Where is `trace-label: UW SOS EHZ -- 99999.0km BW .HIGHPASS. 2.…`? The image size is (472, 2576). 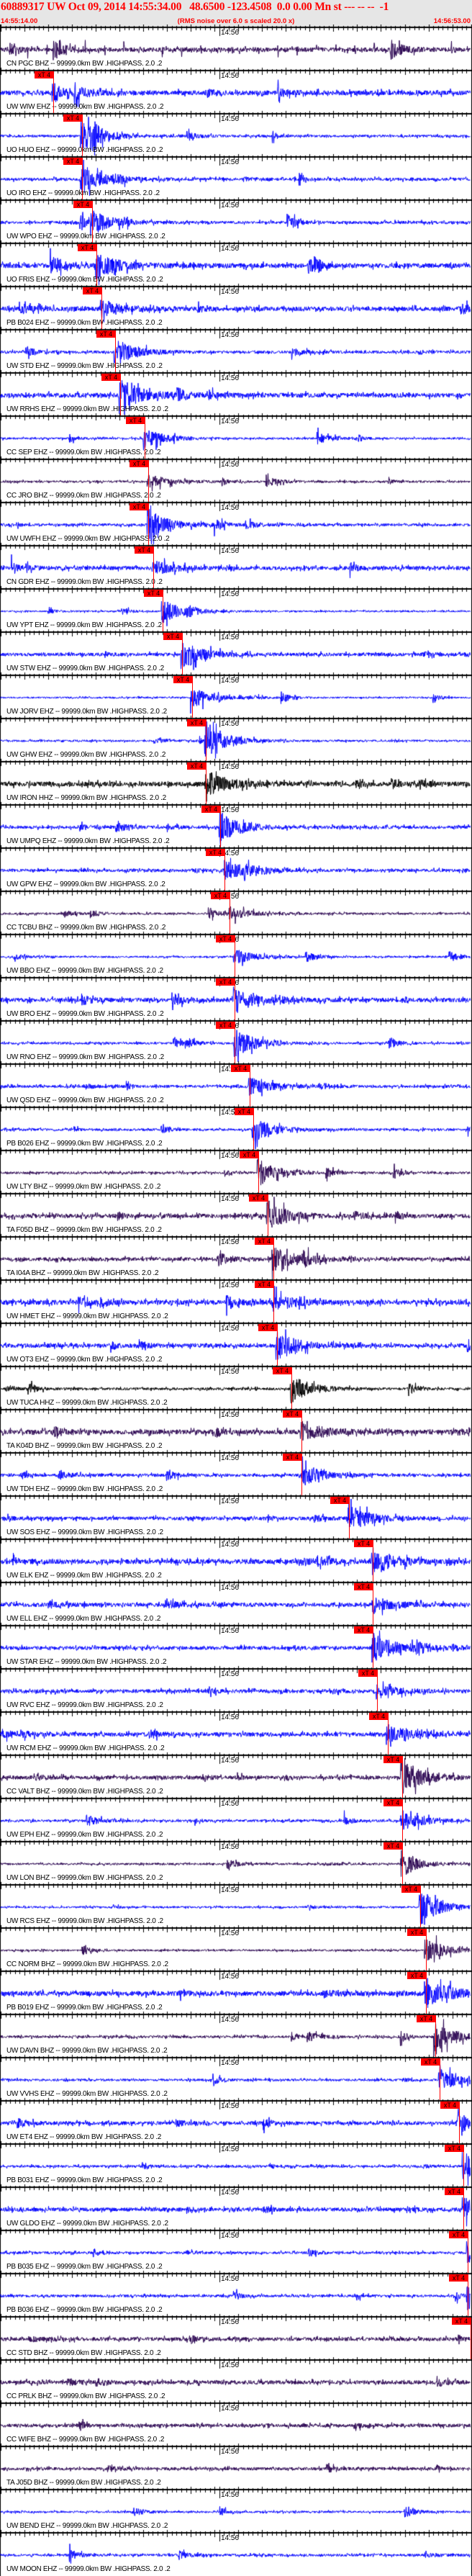
trace-label: UW SOS EHZ -- 99999.0km BW .HIGHPASS. 2.… is located at coordinates (84, 1532).